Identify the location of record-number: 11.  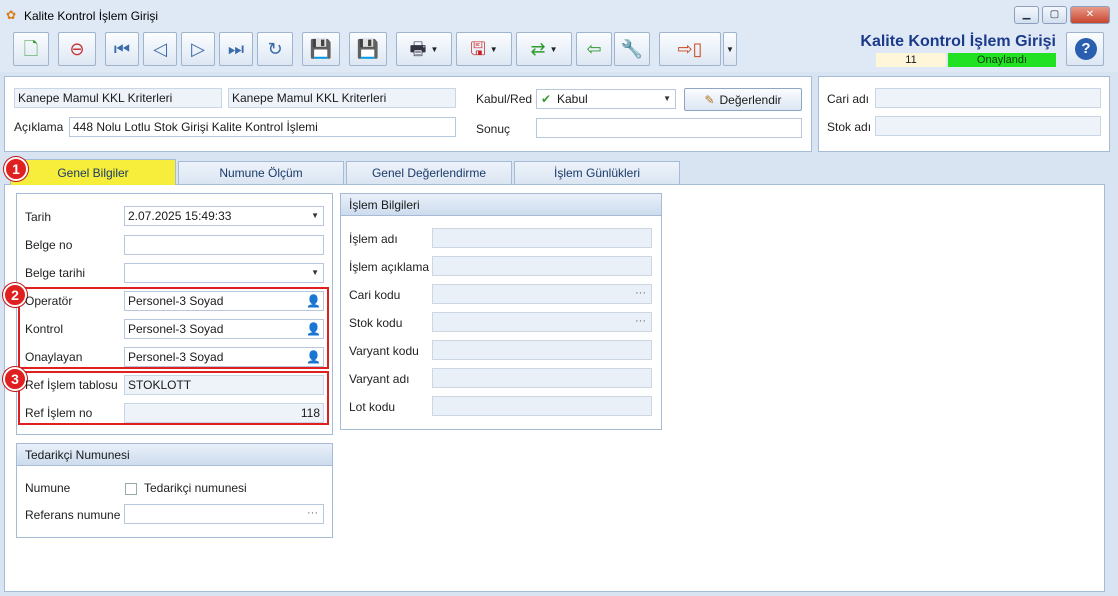
(911, 60).